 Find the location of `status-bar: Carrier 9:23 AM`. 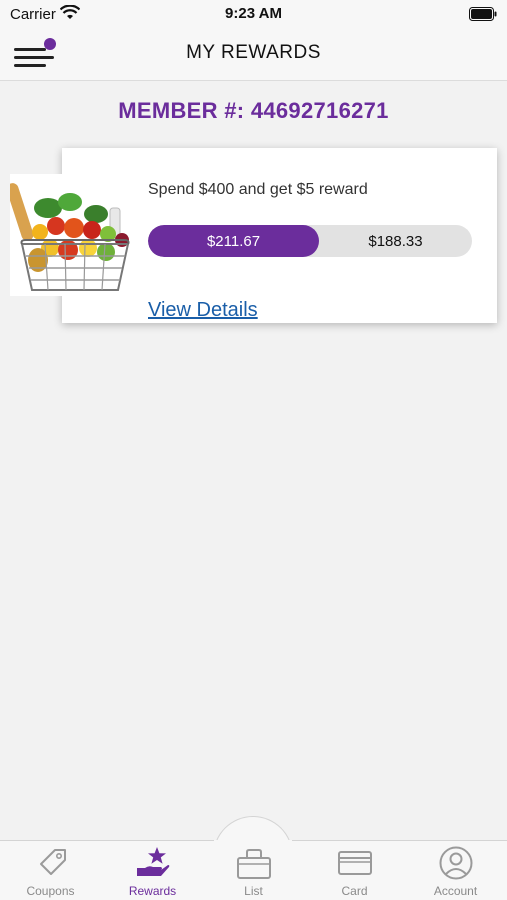

status-bar: Carrier 9:23 AM is located at coordinates (253, 14).